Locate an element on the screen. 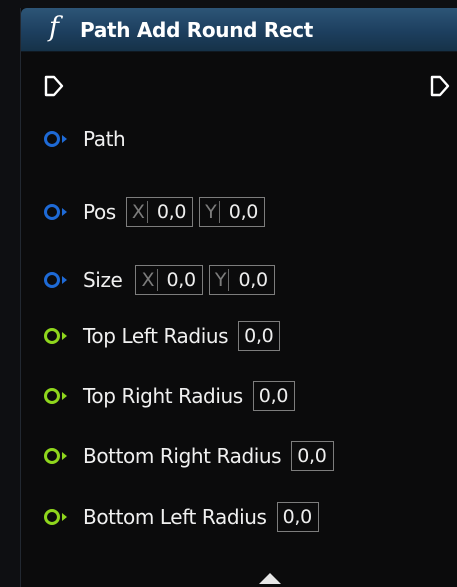  object-pin-icon is located at coordinates (56, 139).